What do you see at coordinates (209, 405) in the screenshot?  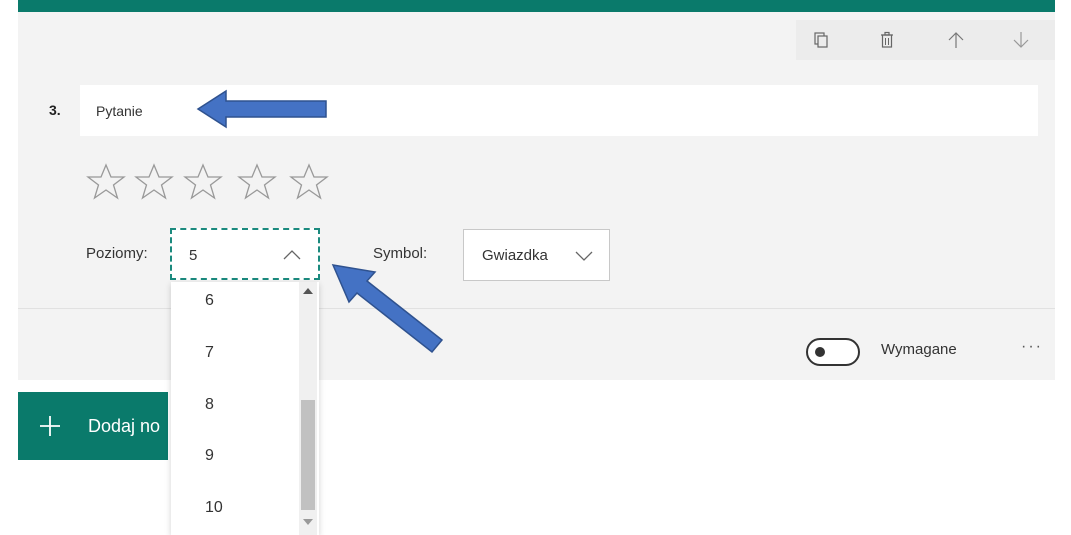 I see `dropdown-option: 8` at bounding box center [209, 405].